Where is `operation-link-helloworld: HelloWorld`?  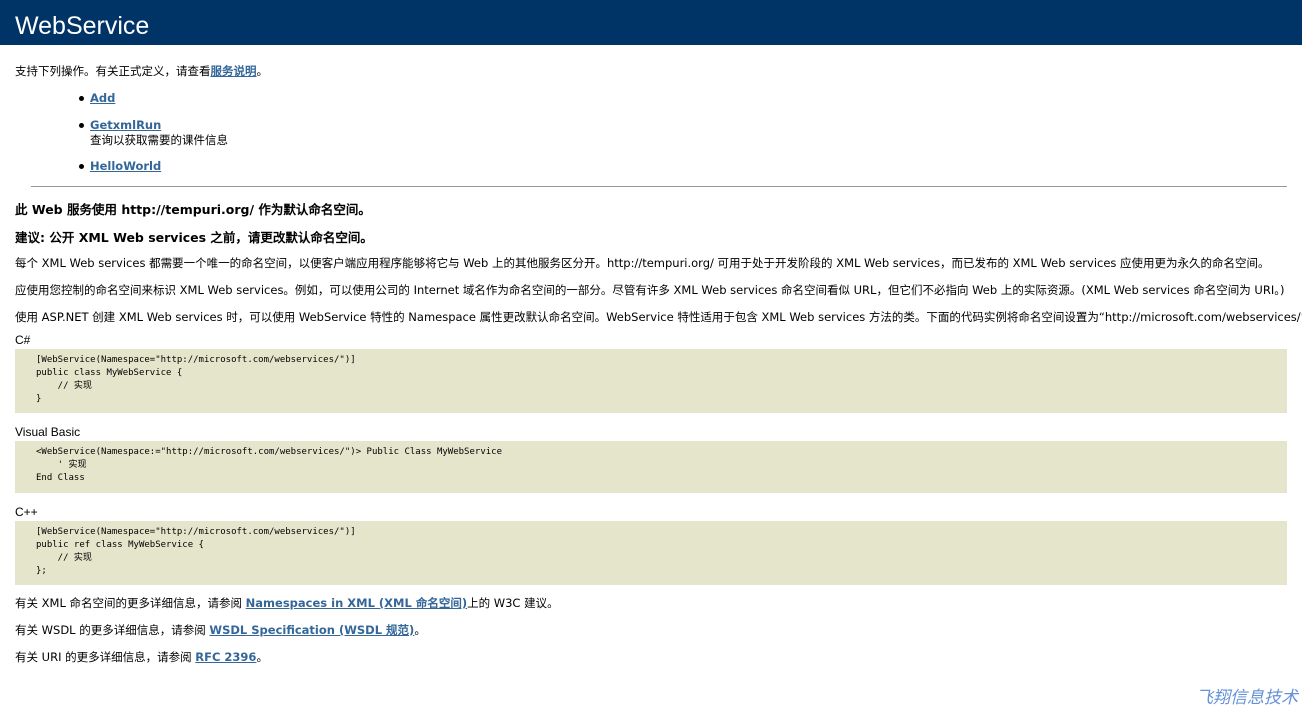 operation-link-helloworld: HelloWorld is located at coordinates (125, 166).